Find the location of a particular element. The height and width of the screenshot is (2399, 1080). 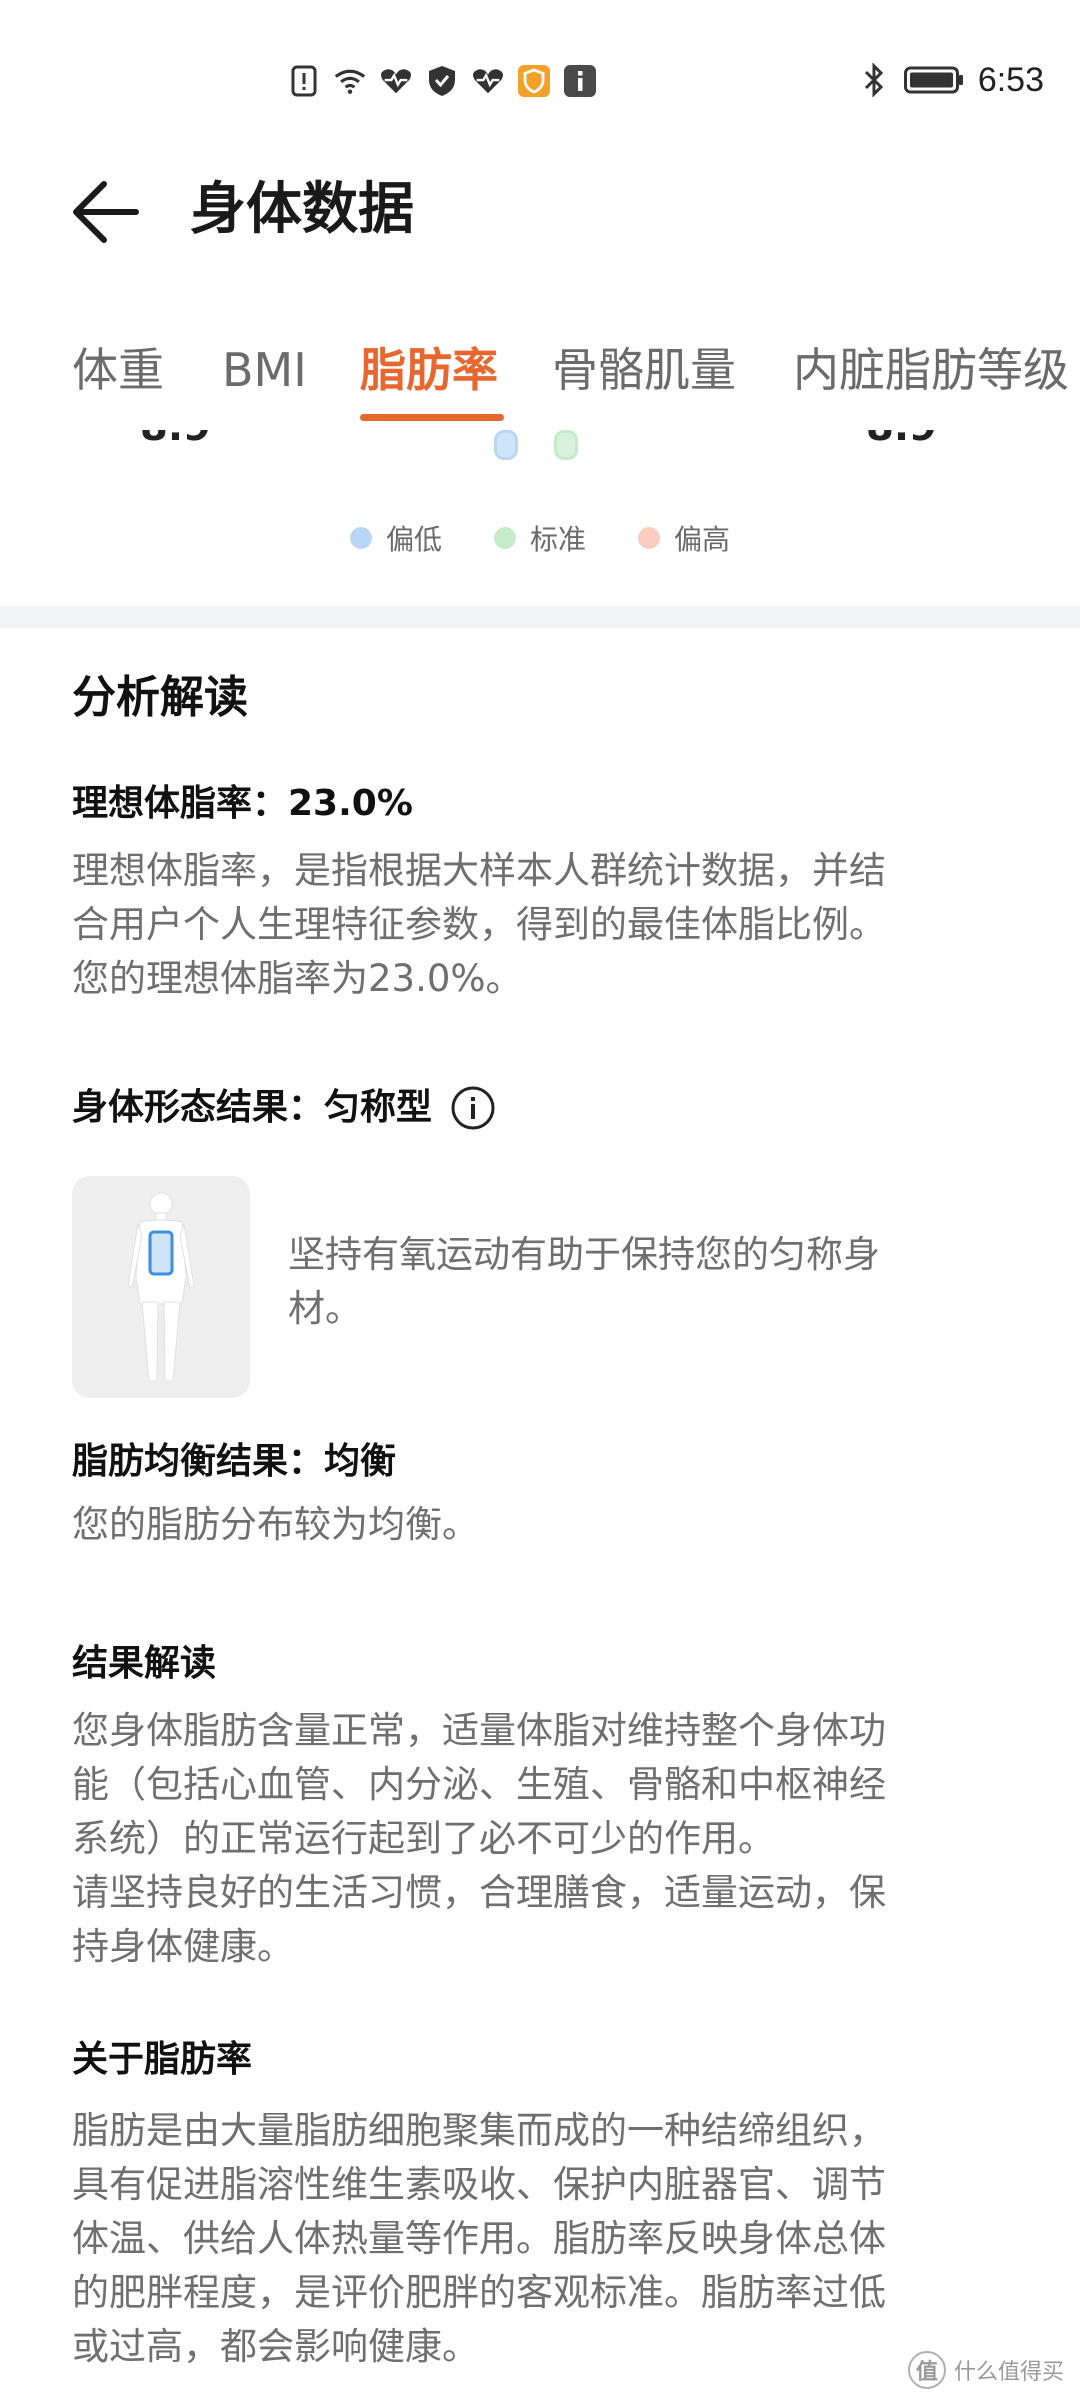

legend-item-low: 偏低 is located at coordinates (395, 538).